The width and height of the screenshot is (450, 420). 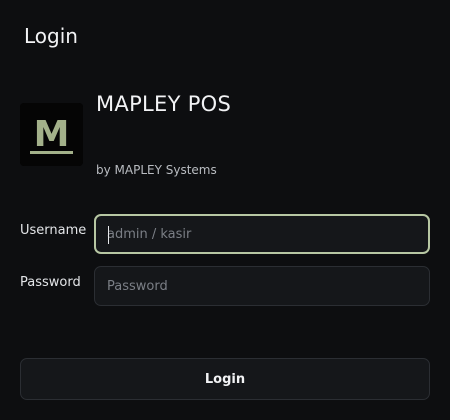 I want to click on app-logo-mark: M, so click(x=51, y=134).